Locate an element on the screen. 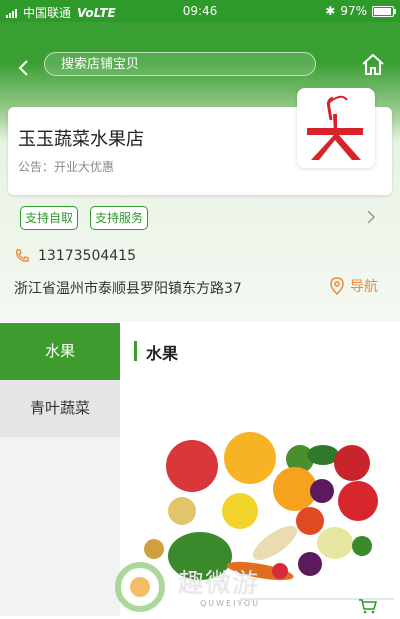 This screenshot has height=619, width=400. shop-address: 浙江省温州市泰顺县罗阳镇东方路37 is located at coordinates (128, 289).